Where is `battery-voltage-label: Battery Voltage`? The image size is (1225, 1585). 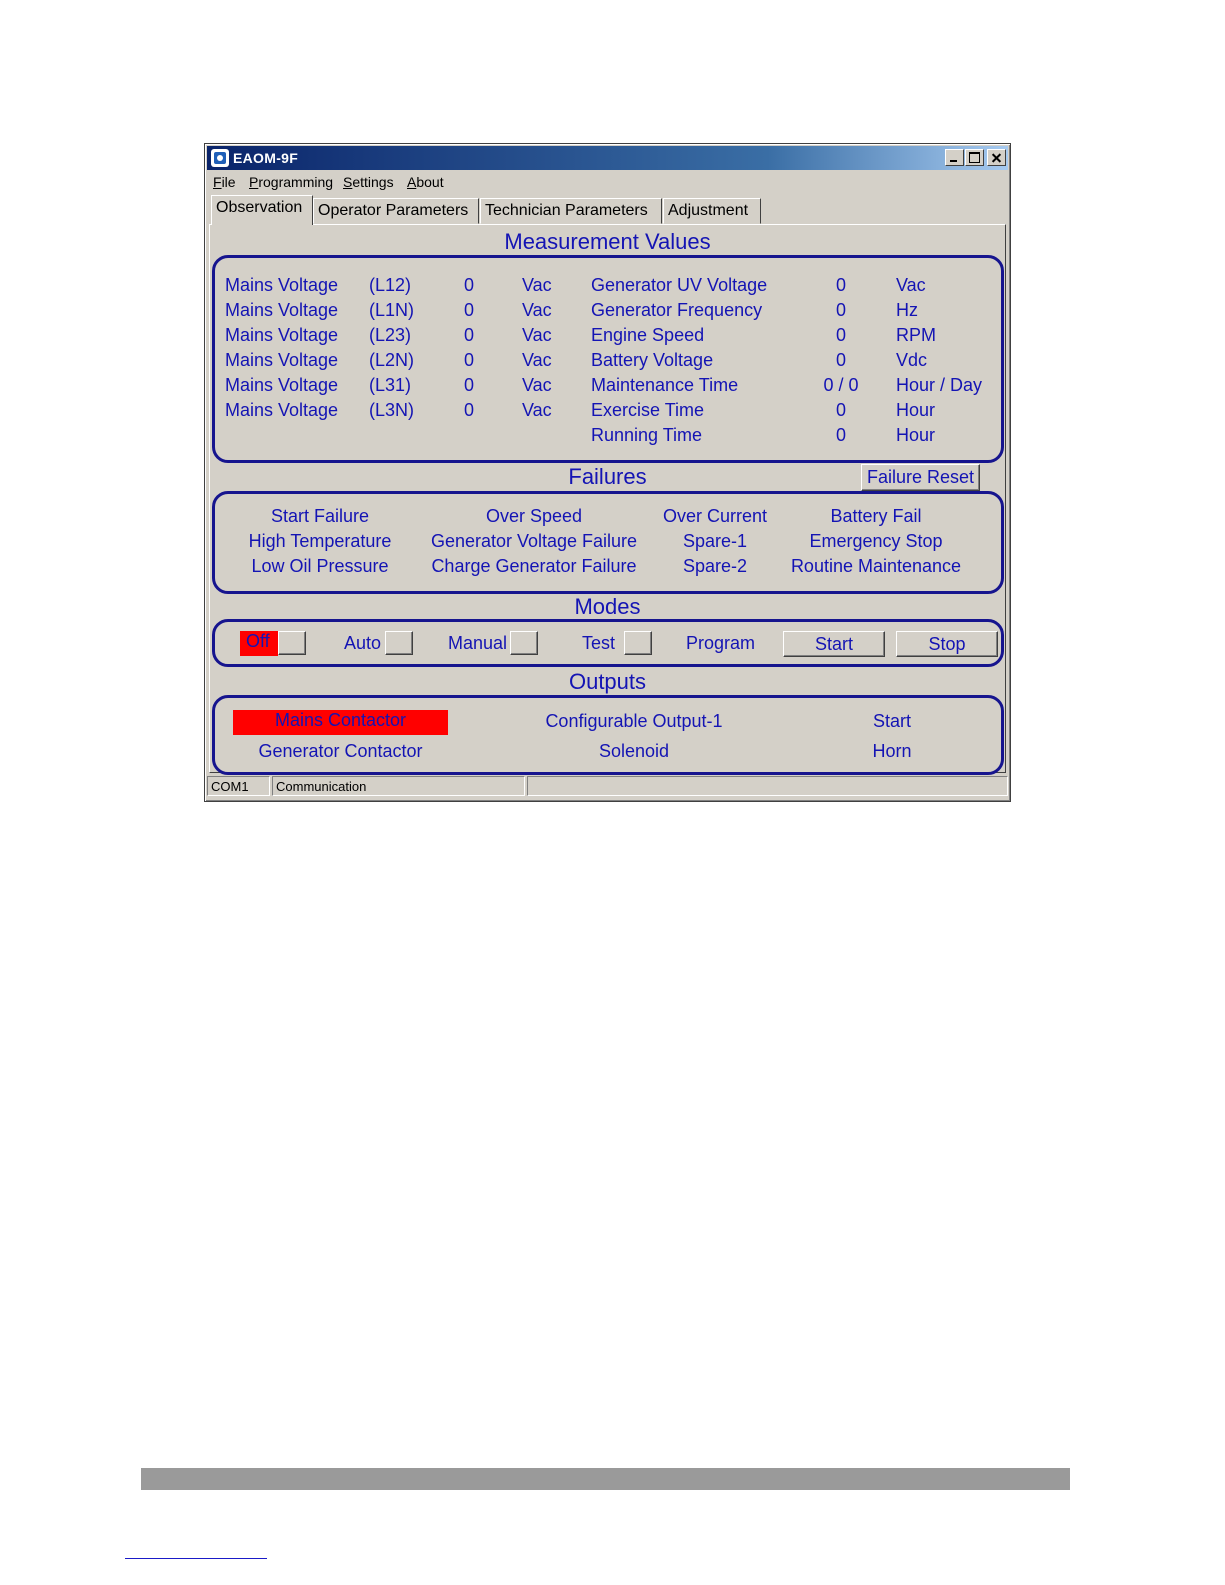
battery-voltage-label: Battery Voltage is located at coordinates (652, 360).